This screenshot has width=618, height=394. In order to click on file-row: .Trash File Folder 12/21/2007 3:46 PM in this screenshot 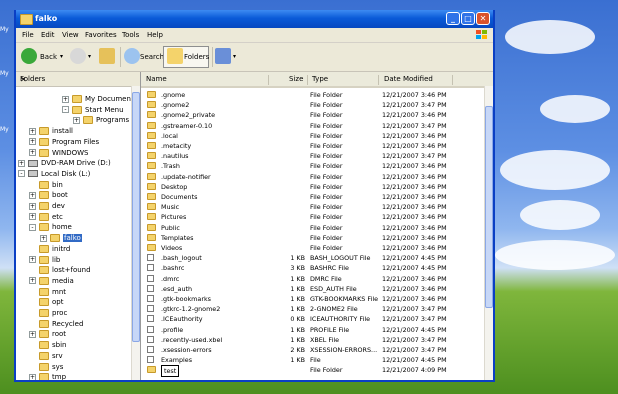, I will do `click(313, 166)`.